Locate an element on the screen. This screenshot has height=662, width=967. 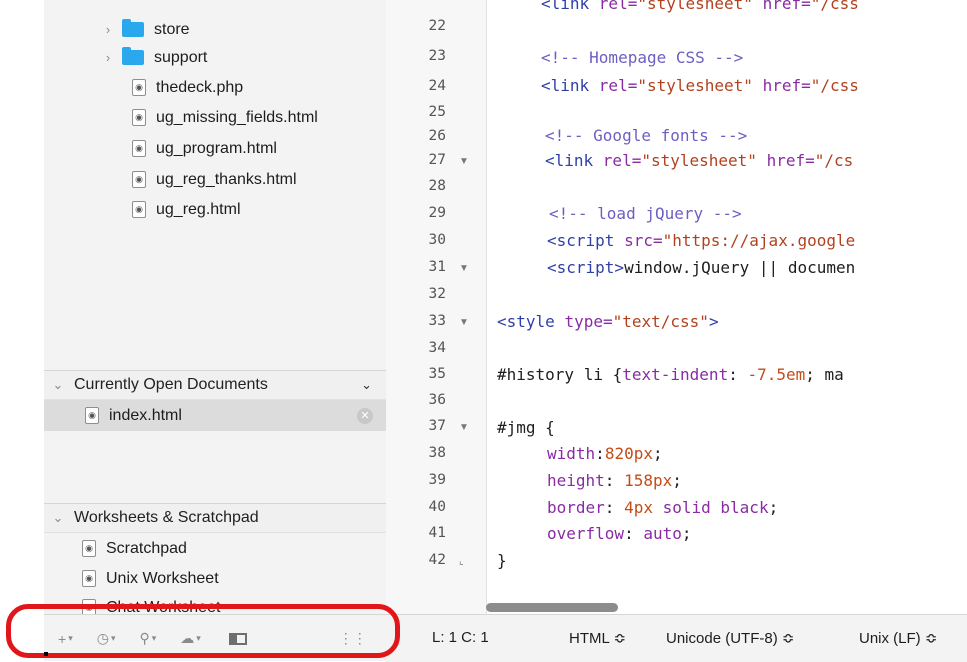
line-number: 33 is located at coordinates (437, 321).